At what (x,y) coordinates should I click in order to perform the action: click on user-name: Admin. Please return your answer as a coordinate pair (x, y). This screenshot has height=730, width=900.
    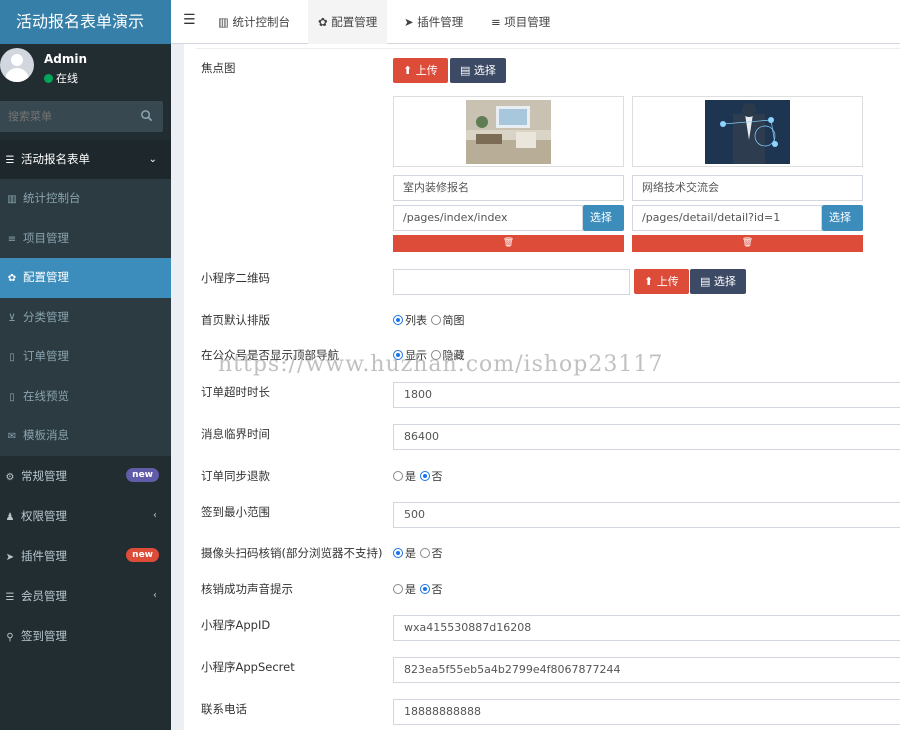
    Looking at the image, I should click on (66, 59).